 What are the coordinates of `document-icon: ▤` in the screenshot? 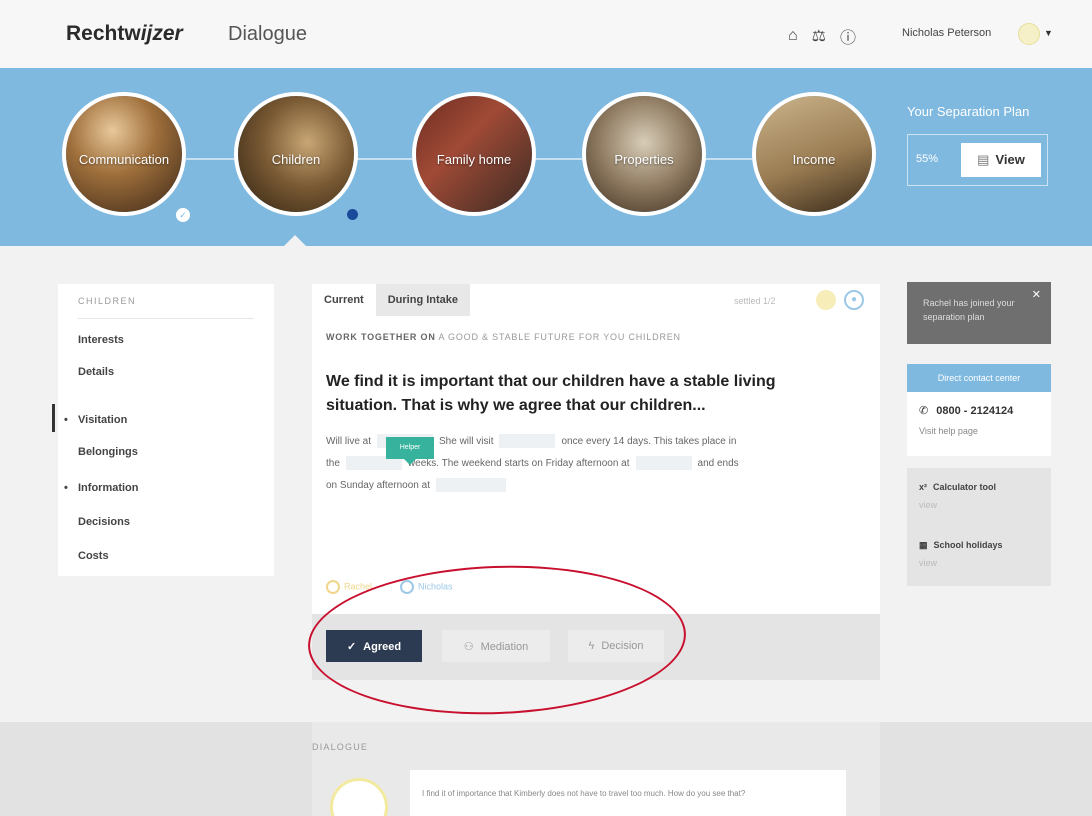 It's located at (983, 159).